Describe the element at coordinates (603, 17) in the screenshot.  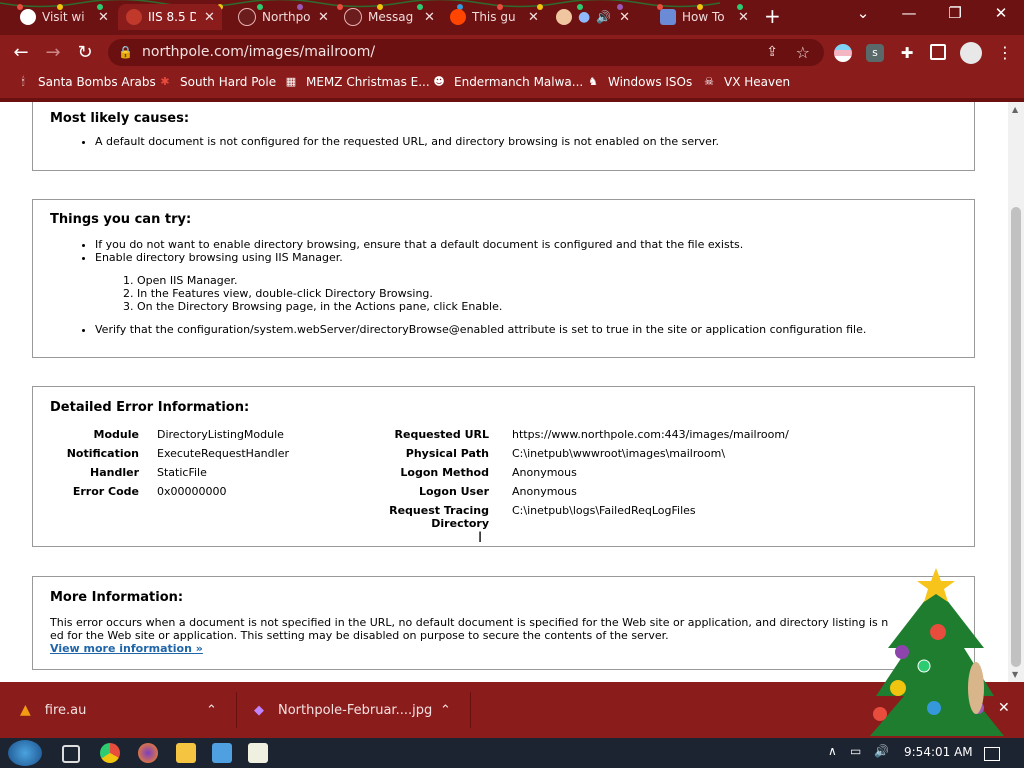
I see `speaker-icon: 🔊` at that location.